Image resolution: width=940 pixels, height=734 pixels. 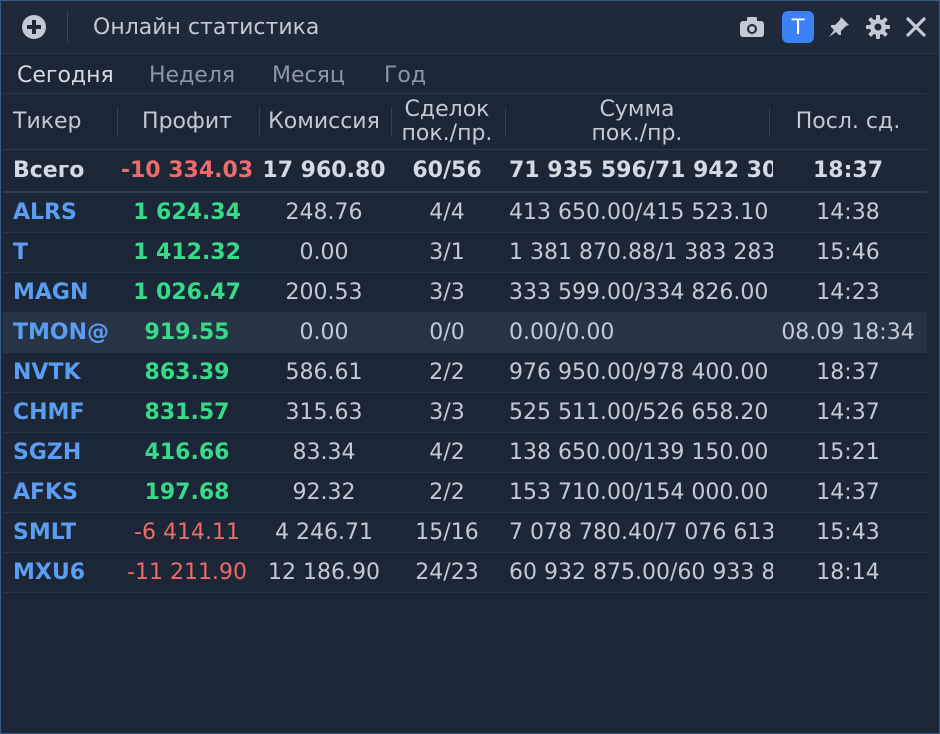 What do you see at coordinates (206, 27) in the screenshot?
I see `window-title: Онлайн статистика` at bounding box center [206, 27].